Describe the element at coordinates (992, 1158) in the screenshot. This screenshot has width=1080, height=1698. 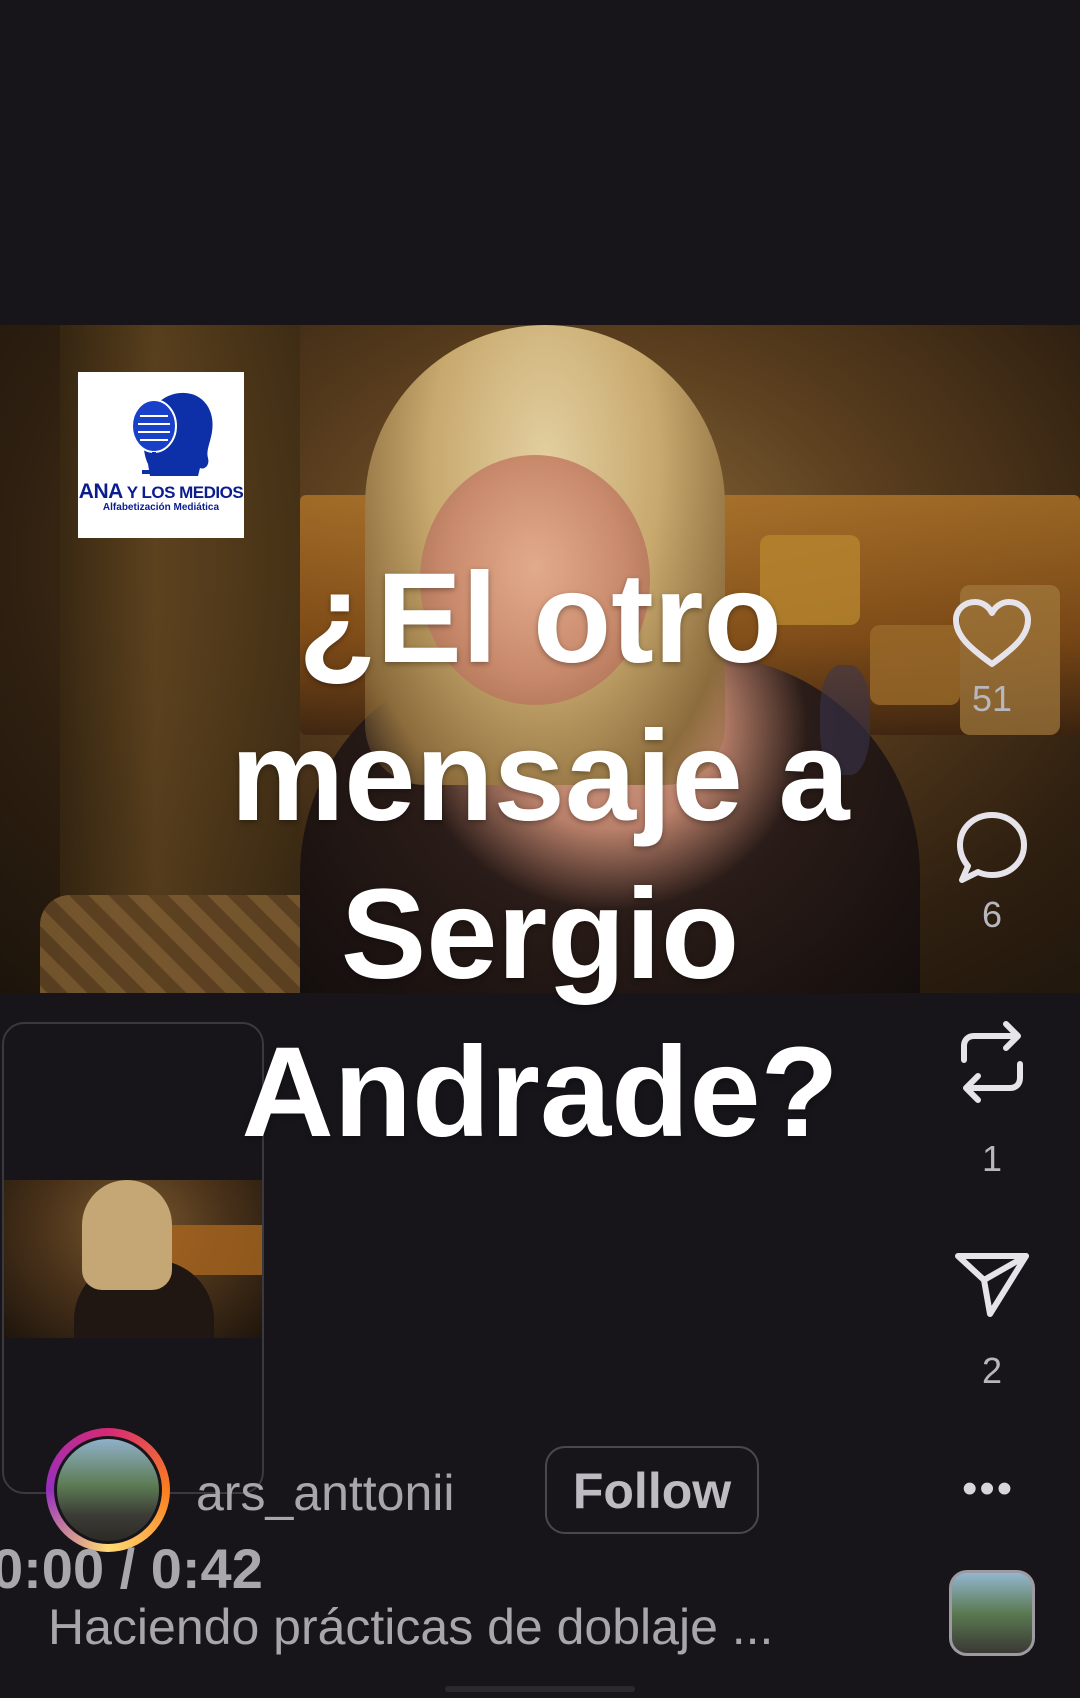
I see `repost-count: 1` at that location.